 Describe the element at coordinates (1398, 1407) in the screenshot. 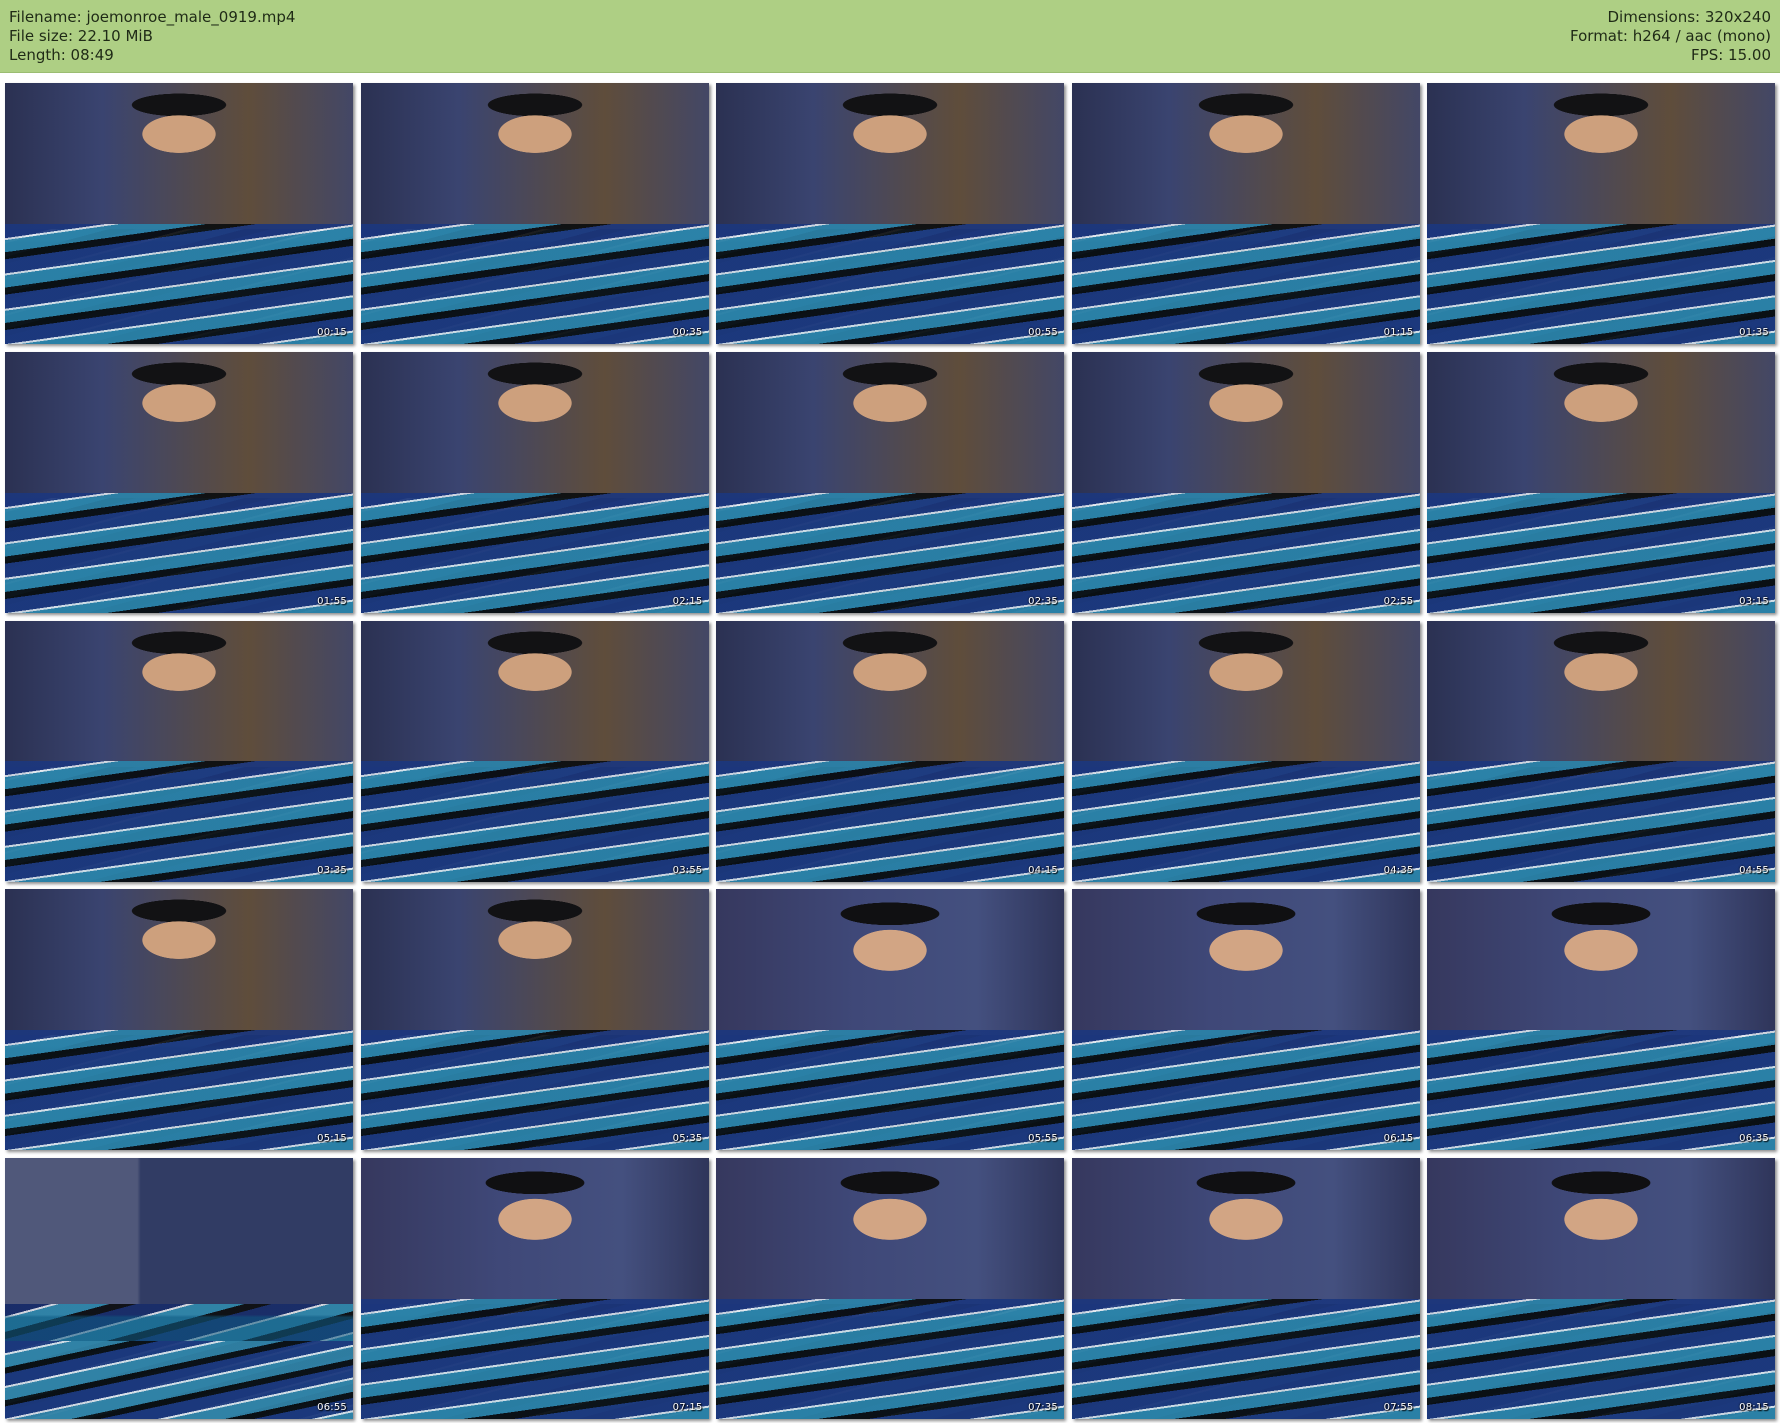

I see `thumbnail-timestamp: 07:55` at that location.